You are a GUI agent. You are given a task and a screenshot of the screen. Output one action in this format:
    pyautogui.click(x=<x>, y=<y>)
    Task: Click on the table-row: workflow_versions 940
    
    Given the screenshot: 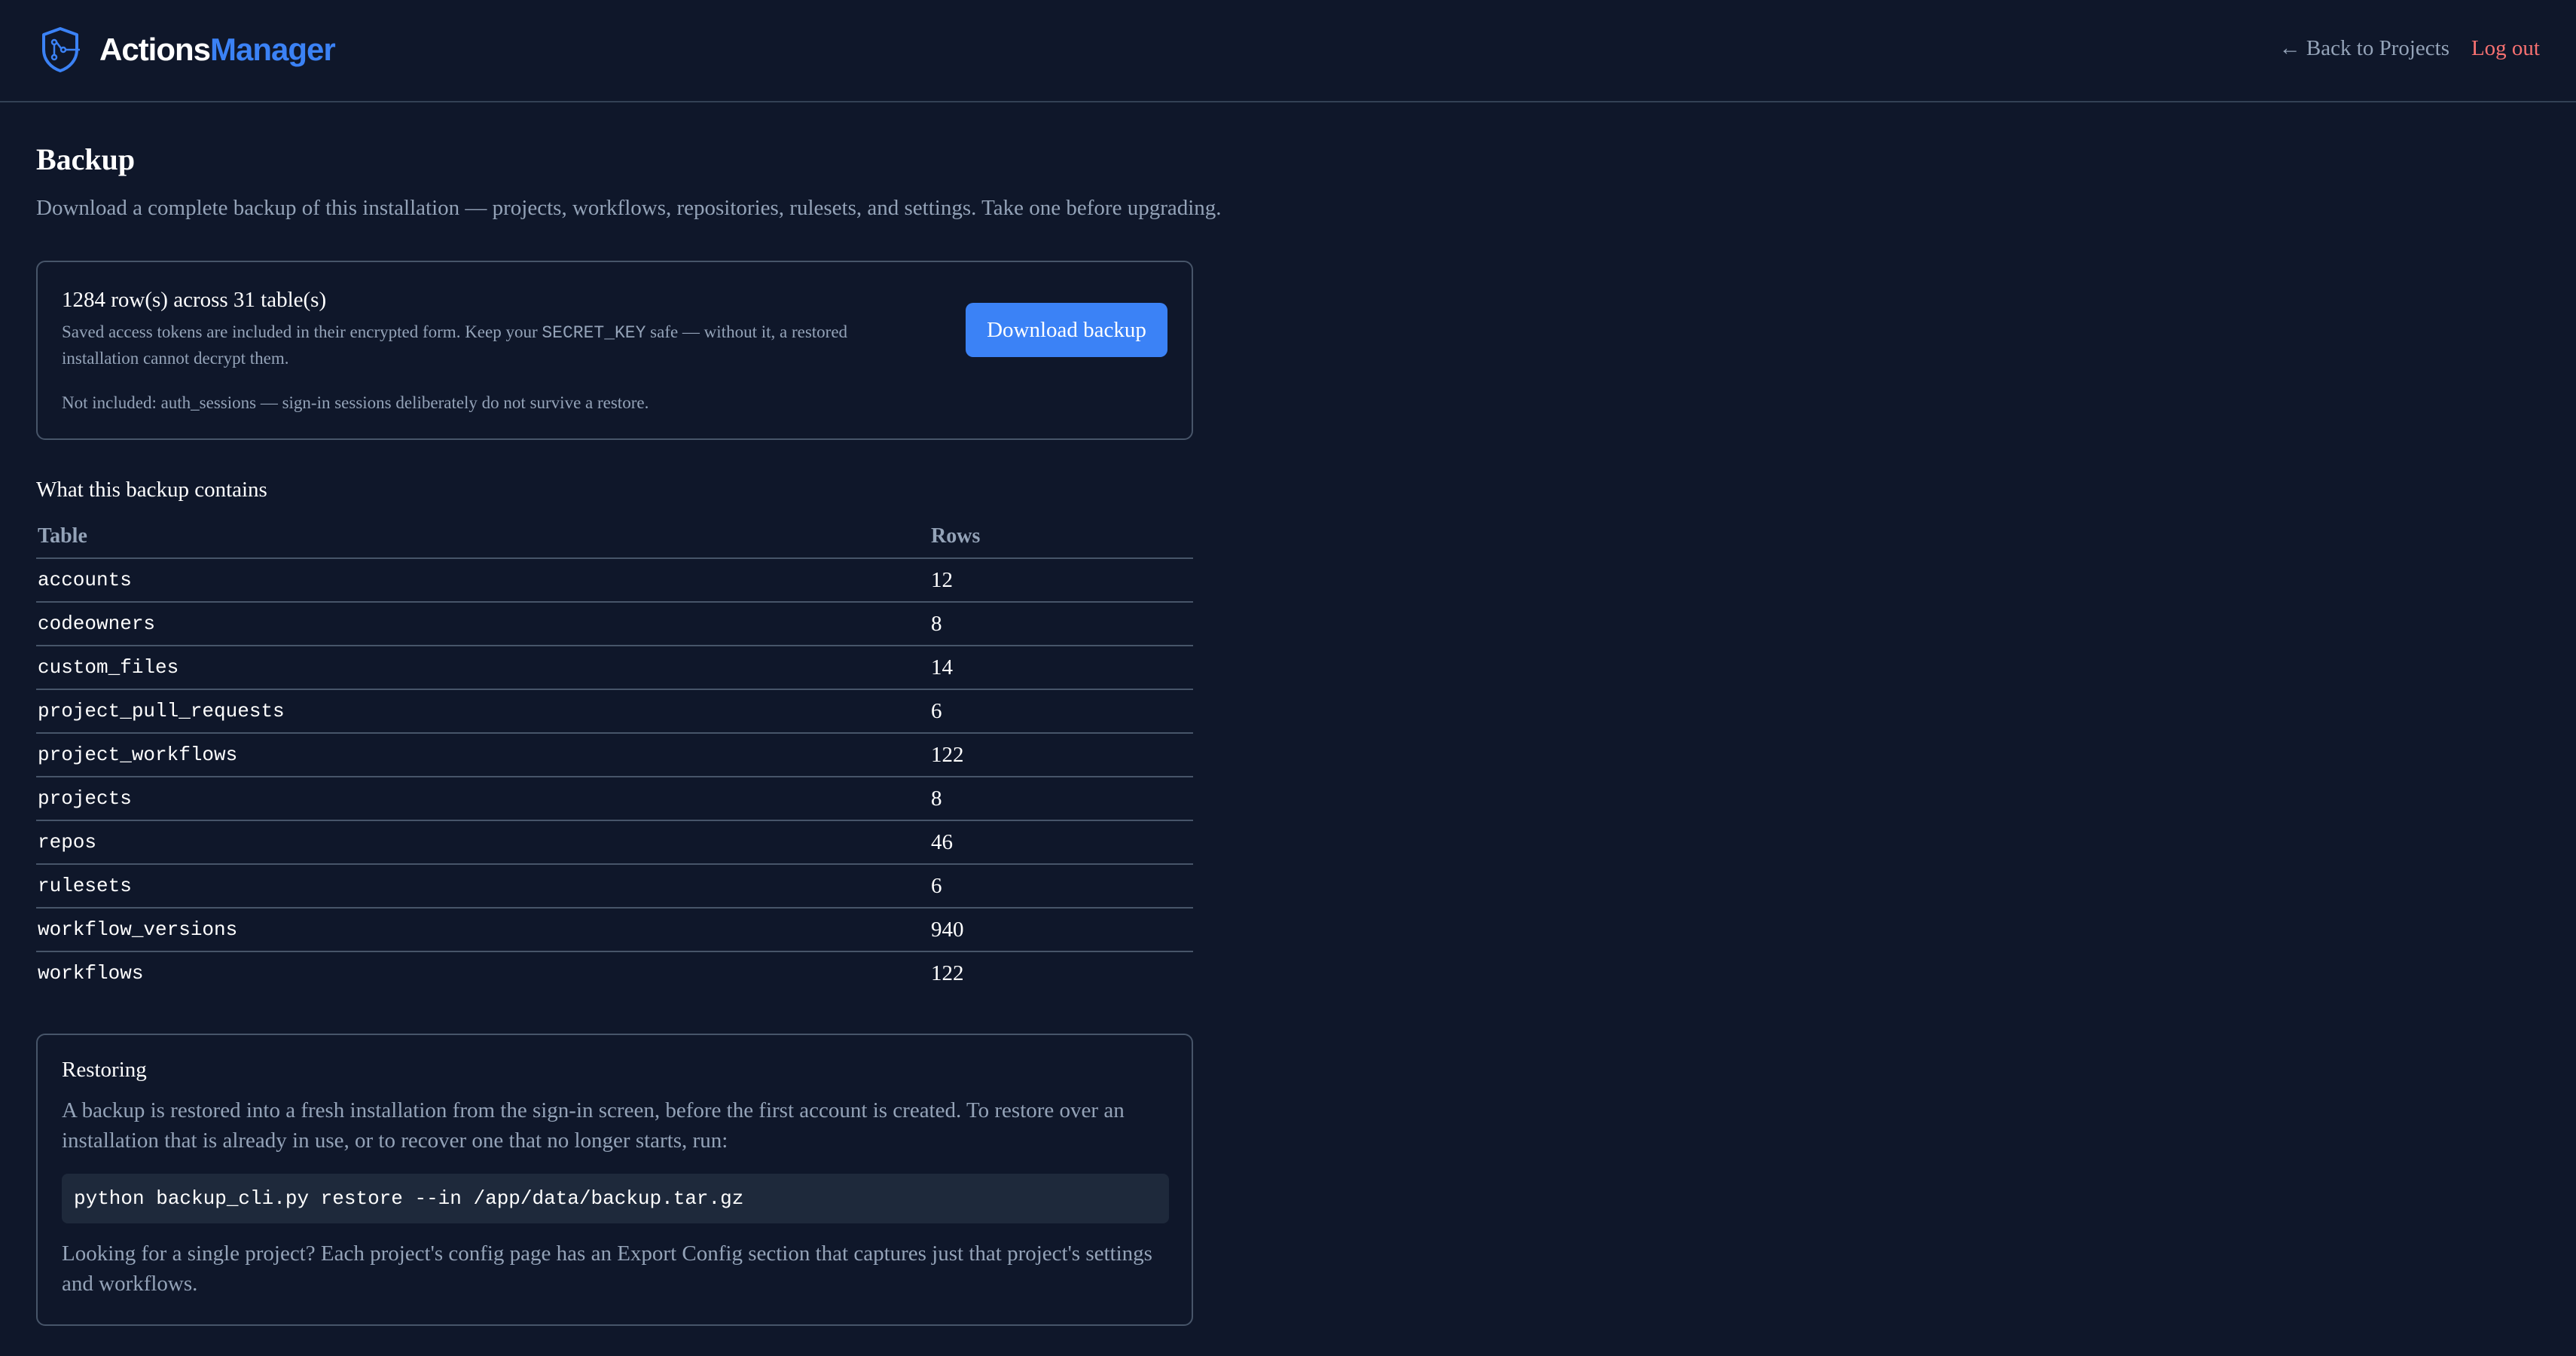 What is the action you would take?
    pyautogui.click(x=615, y=930)
    